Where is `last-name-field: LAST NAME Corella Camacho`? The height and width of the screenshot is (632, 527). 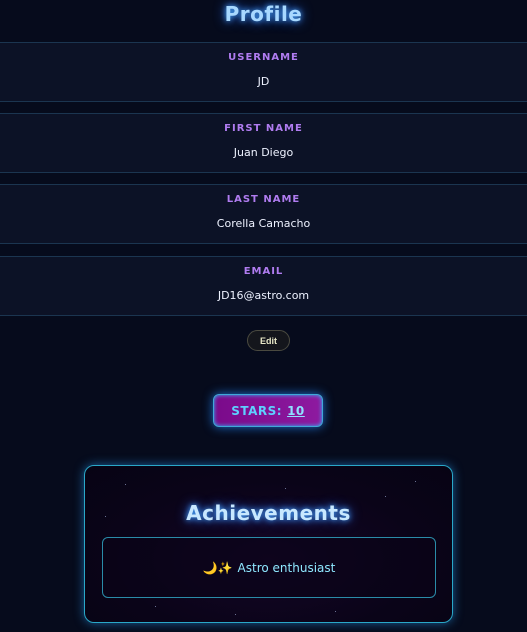 last-name-field: LAST NAME Corella Camacho is located at coordinates (263, 214).